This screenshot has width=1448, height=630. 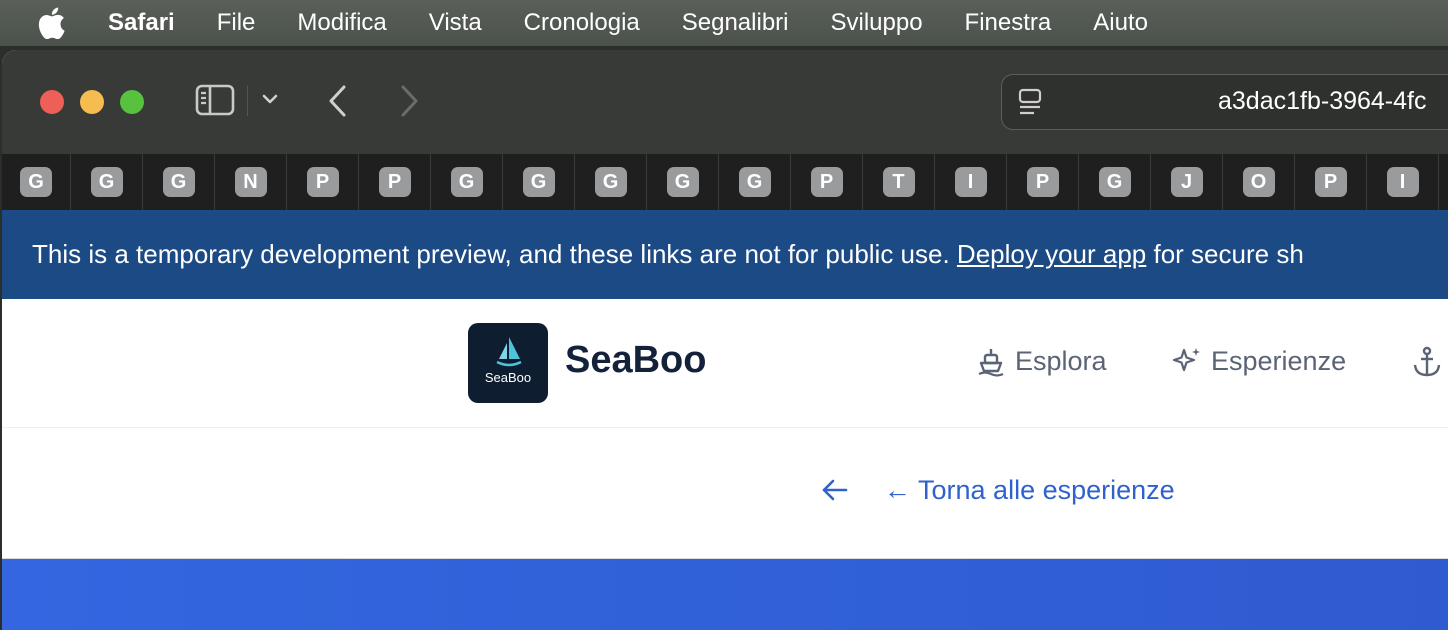 What do you see at coordinates (582, 23) in the screenshot?
I see `menu-cronologia: Cronologia` at bounding box center [582, 23].